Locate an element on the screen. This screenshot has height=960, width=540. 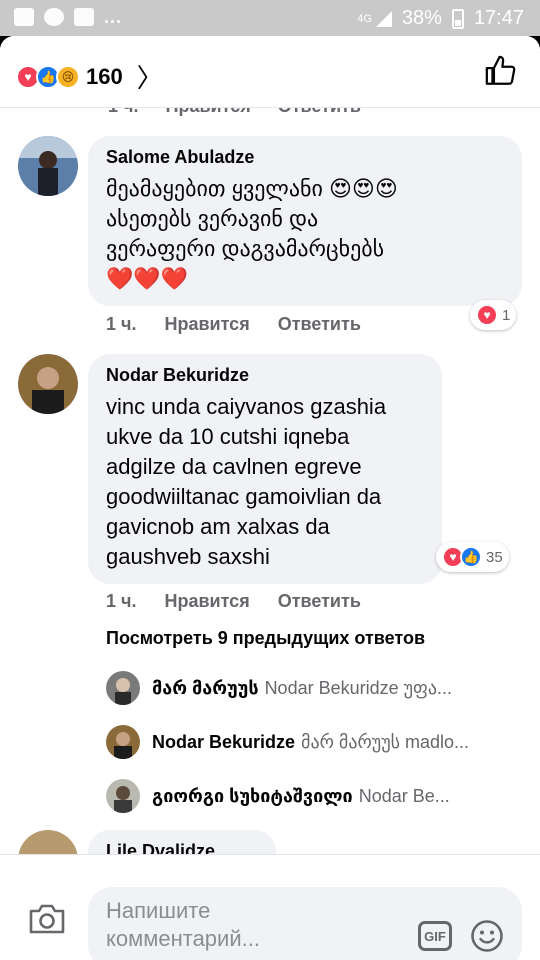
smiley-icon is located at coordinates (487, 936).